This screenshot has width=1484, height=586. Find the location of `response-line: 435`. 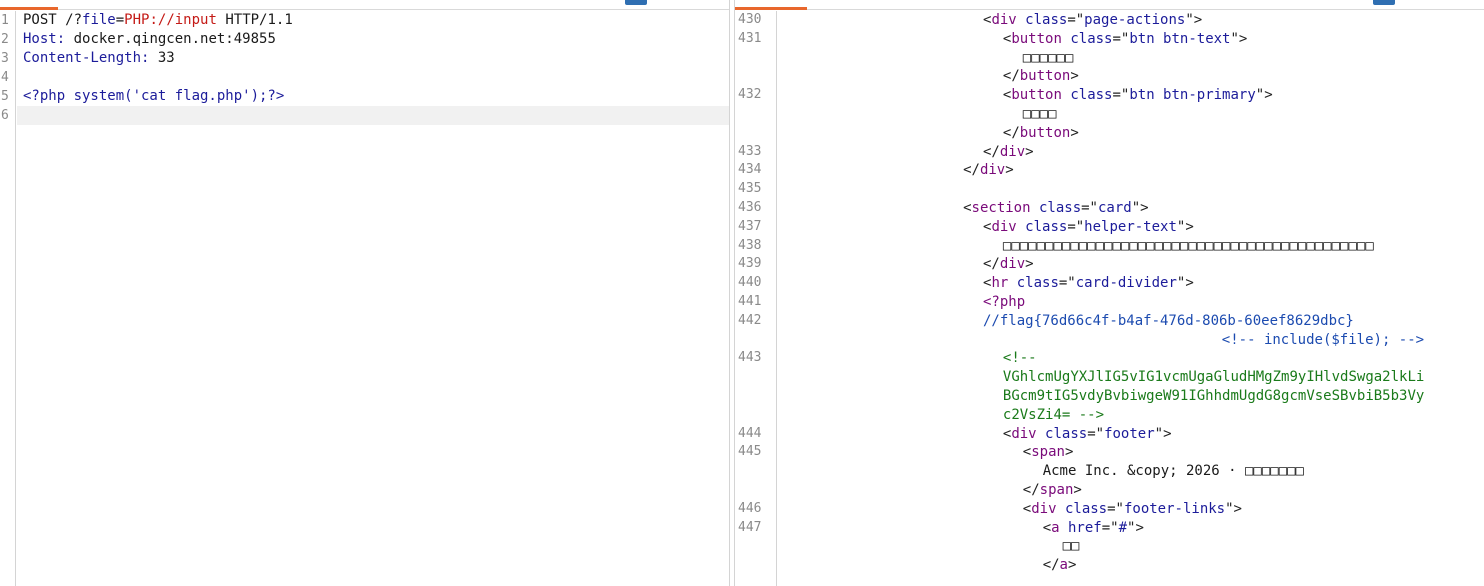

response-line: 435 is located at coordinates (1109, 189).